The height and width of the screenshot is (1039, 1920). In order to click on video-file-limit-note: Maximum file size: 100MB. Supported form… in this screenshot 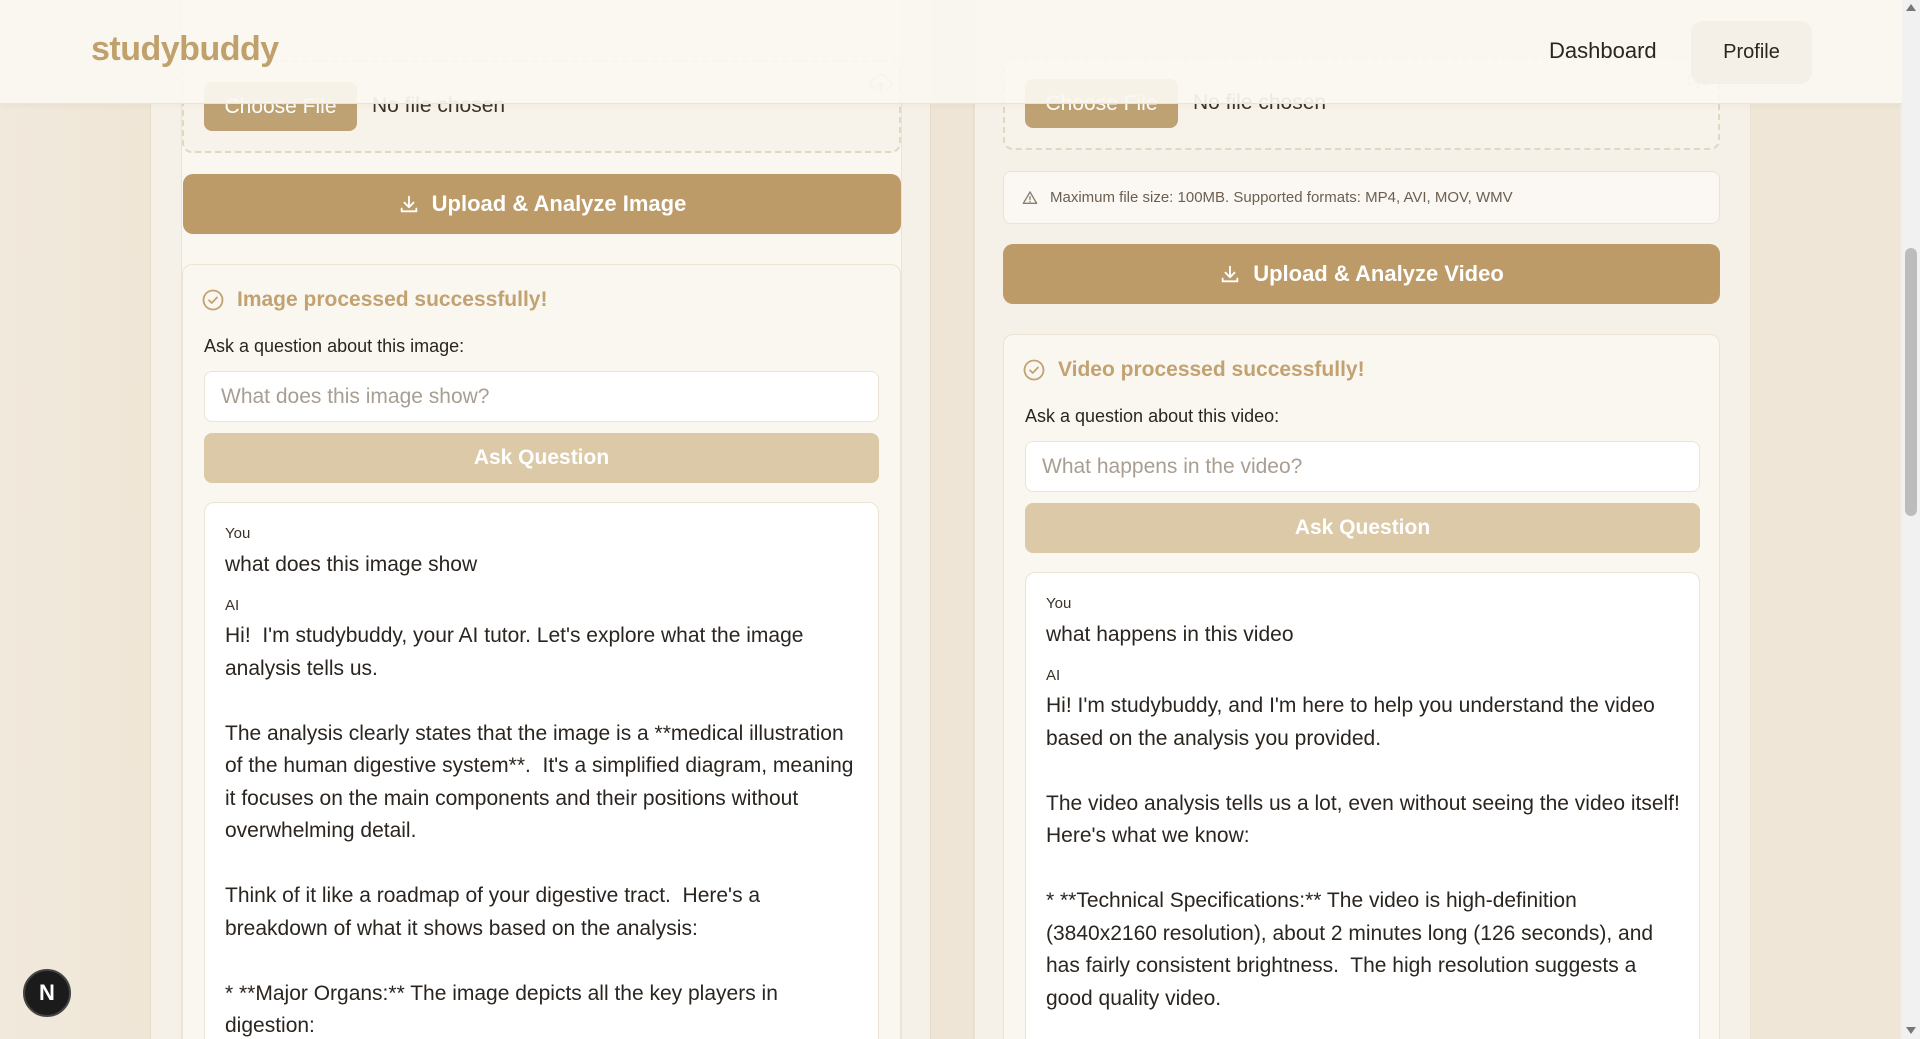, I will do `click(1361, 197)`.